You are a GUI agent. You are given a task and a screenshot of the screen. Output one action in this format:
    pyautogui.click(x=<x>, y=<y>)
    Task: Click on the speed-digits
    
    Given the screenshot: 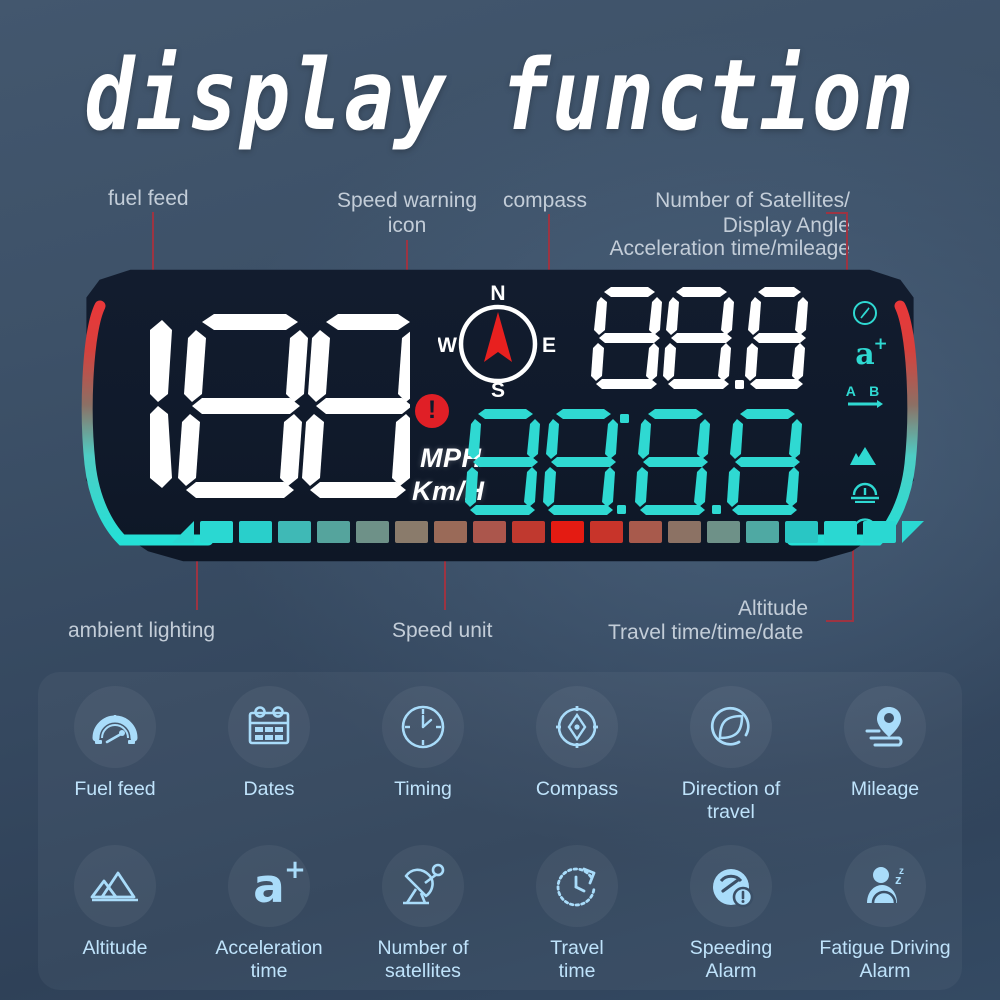 What is the action you would take?
    pyautogui.click(x=280, y=406)
    